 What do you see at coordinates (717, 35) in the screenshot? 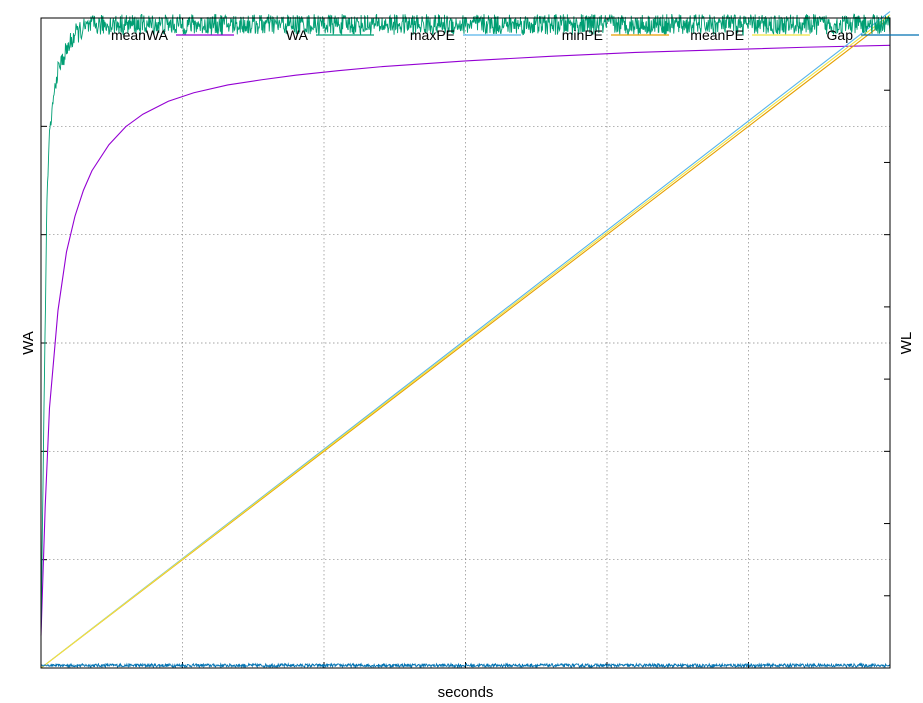
I see `legend-label-meanpe: meanPE` at bounding box center [717, 35].